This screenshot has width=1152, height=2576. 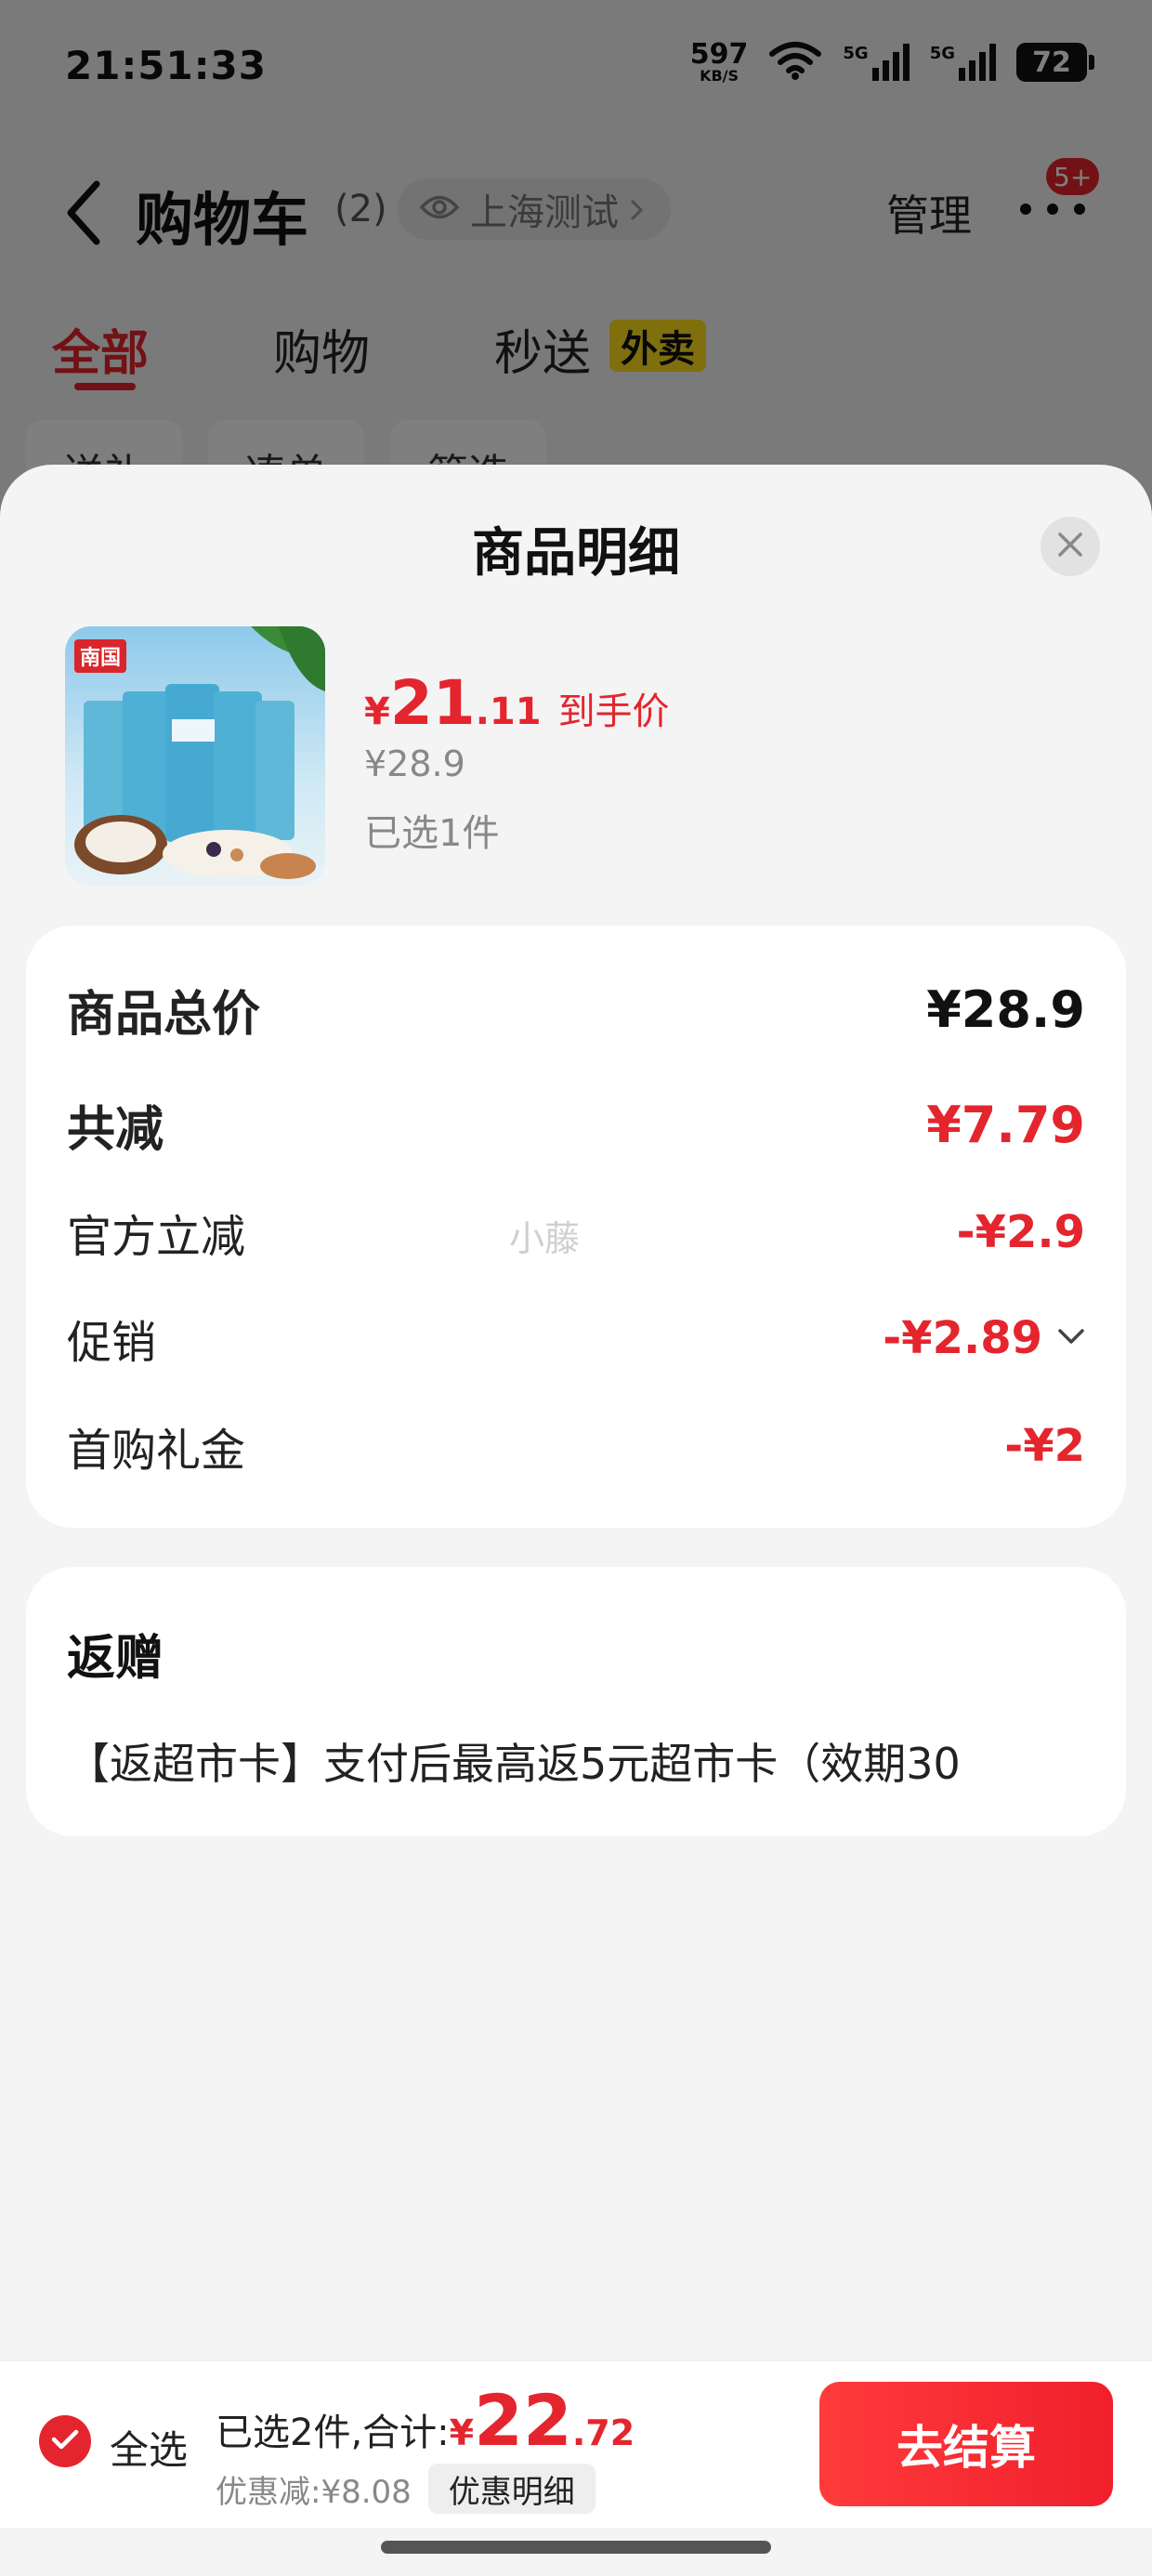 I want to click on final-price: ¥ 21 .11 到手价, so click(x=517, y=703).